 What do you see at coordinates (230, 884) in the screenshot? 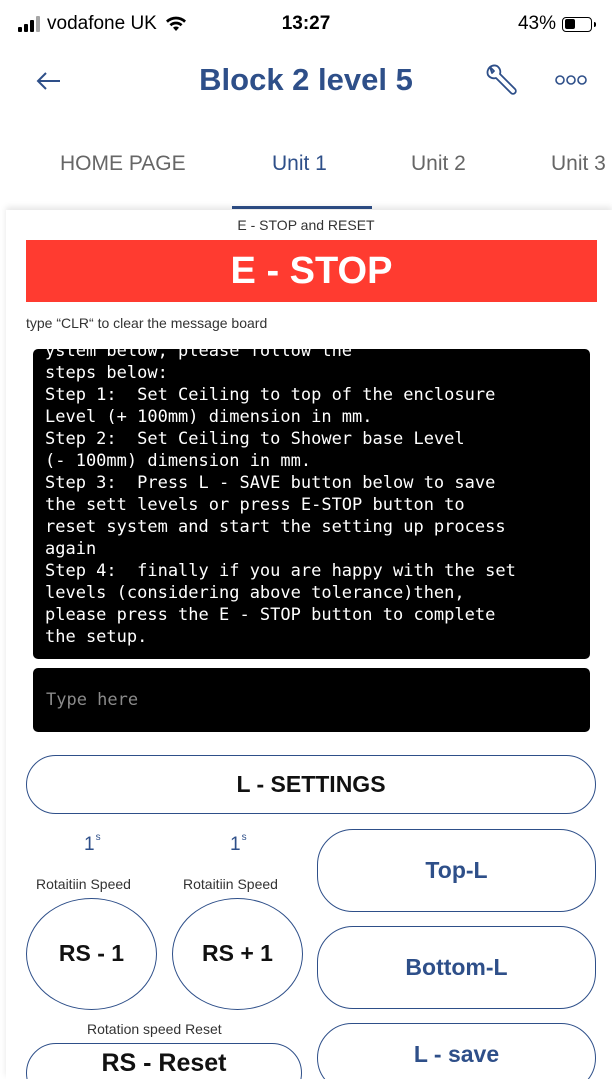
I see `speed-right-label: Rotaitiin Speed` at bounding box center [230, 884].